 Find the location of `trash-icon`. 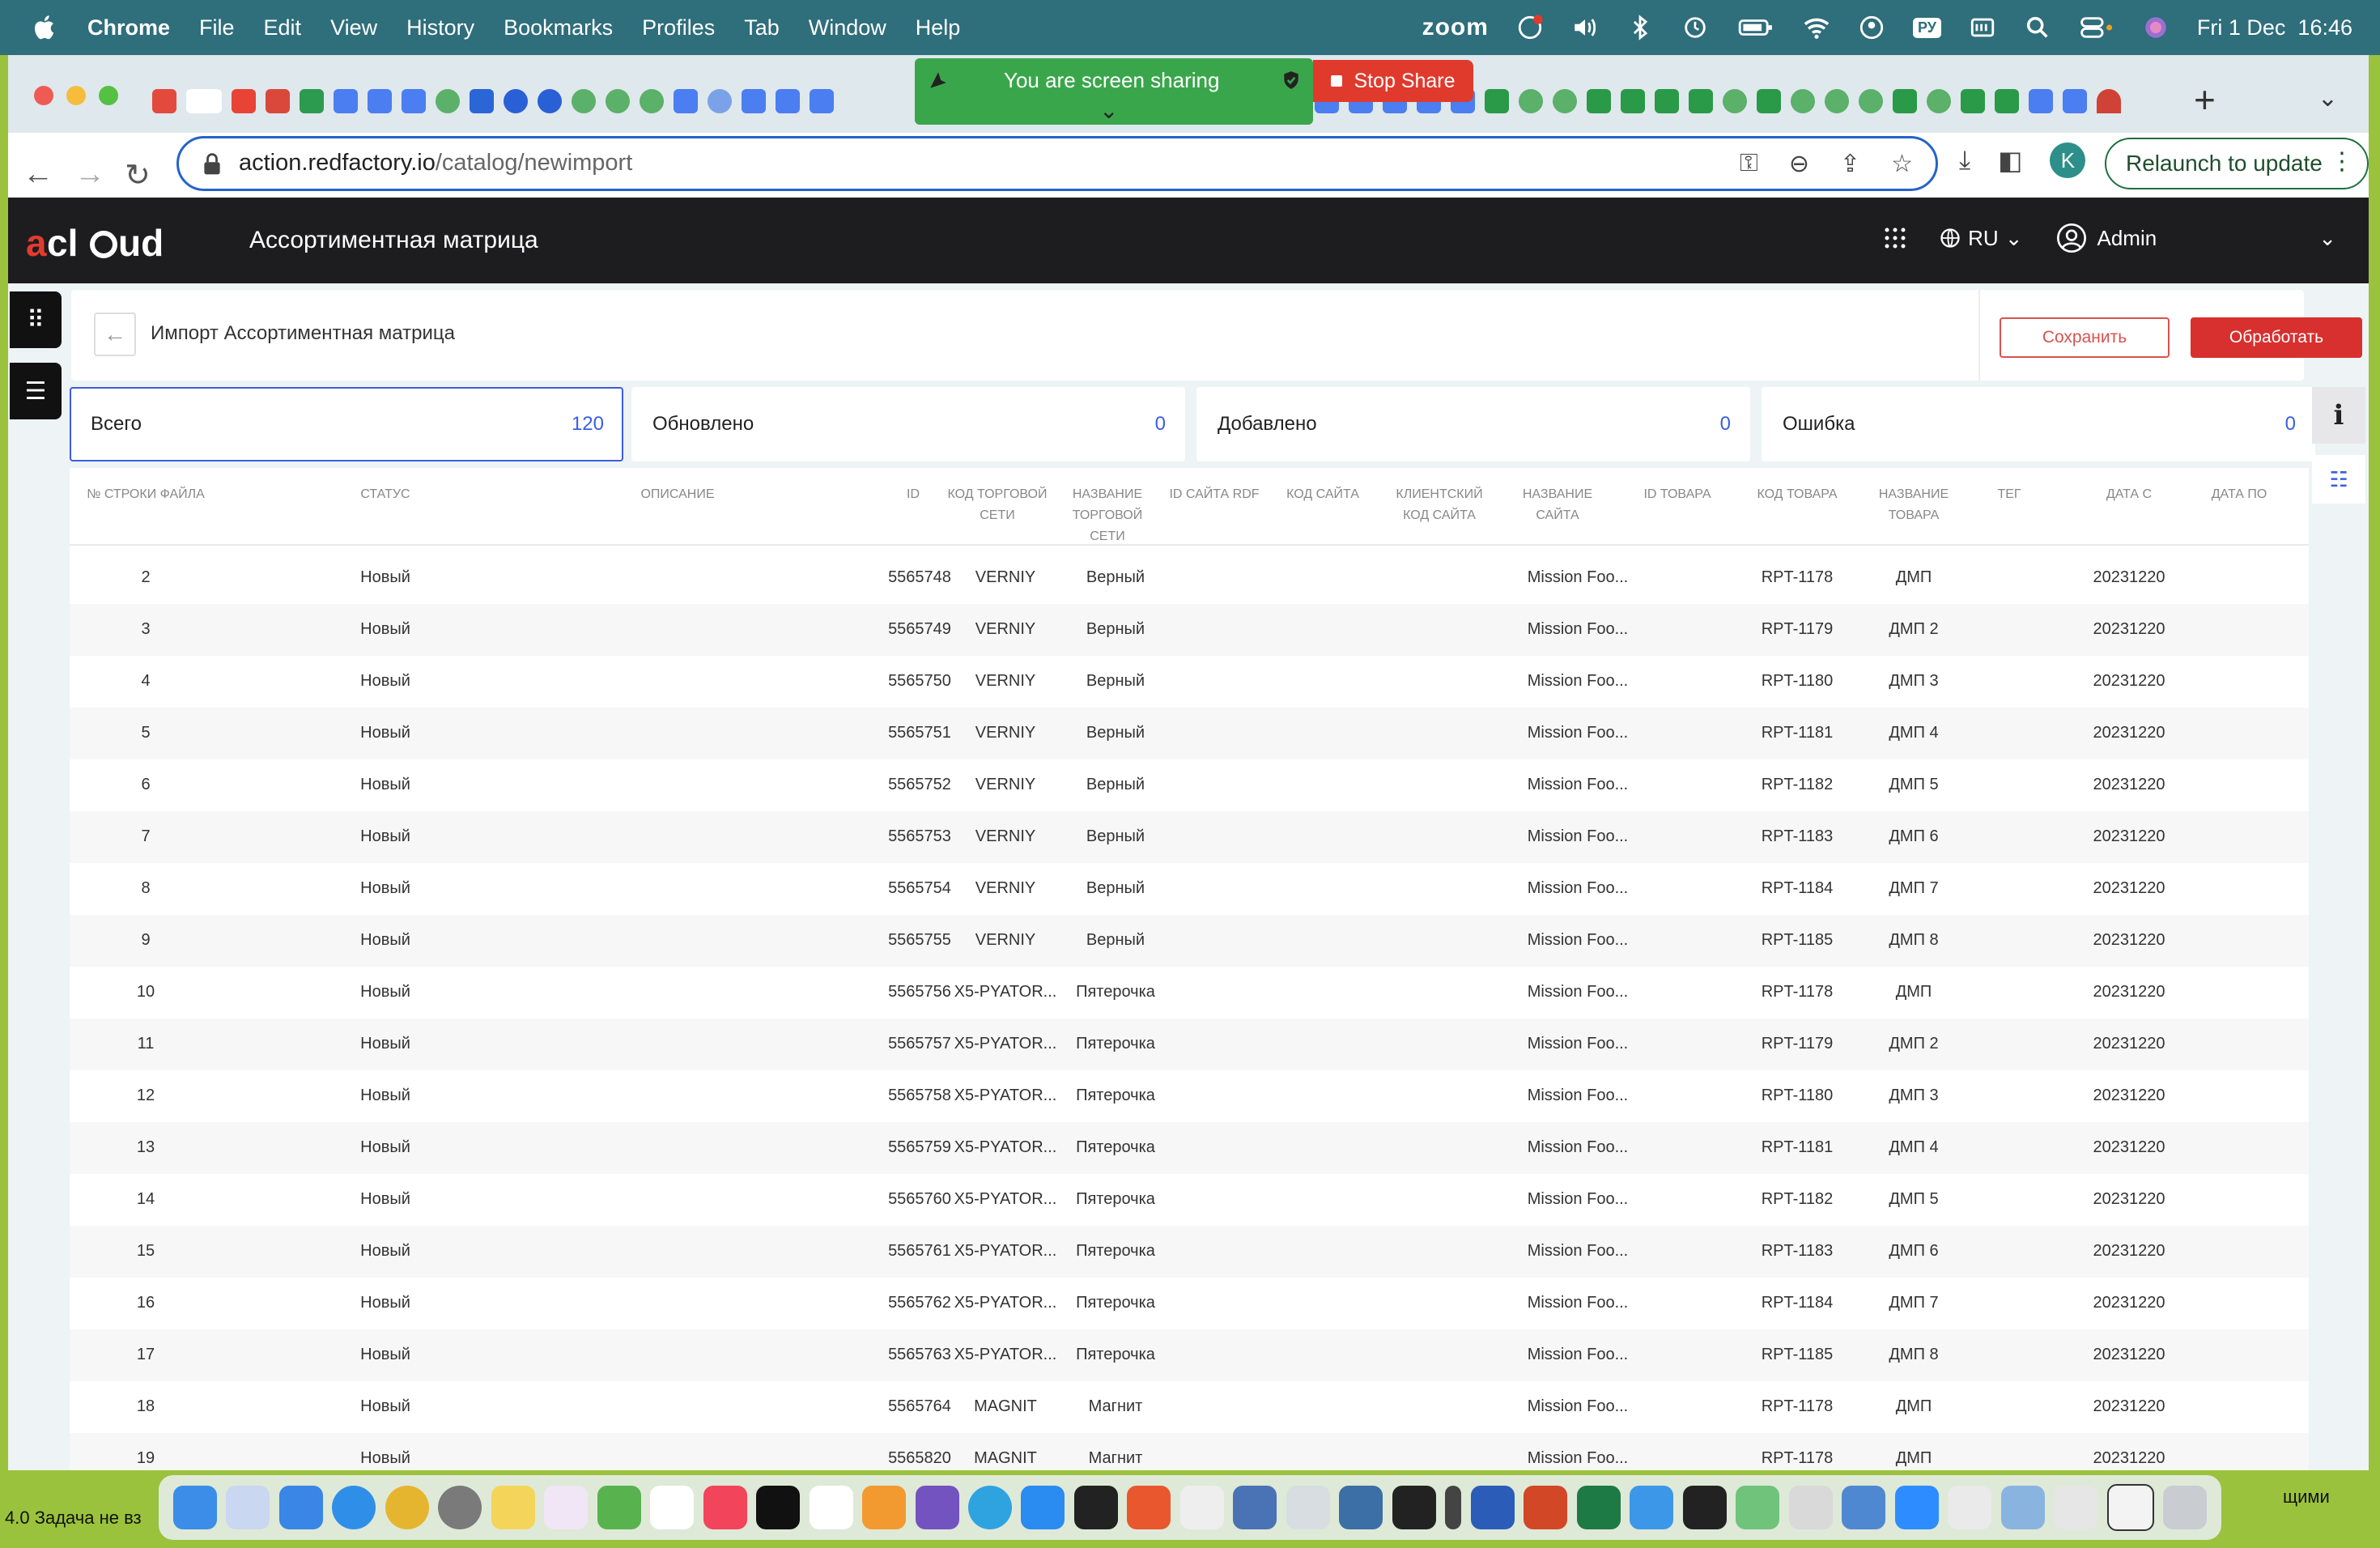

trash-icon is located at coordinates (2185, 1507).